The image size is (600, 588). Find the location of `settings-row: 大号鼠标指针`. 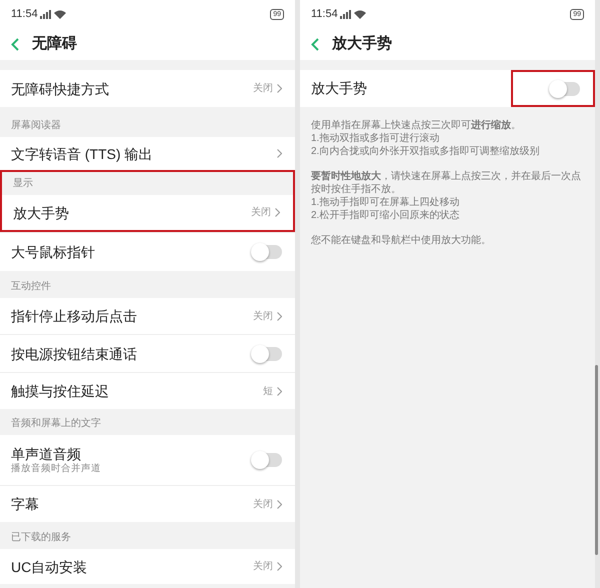

settings-row: 大号鼠标指针 is located at coordinates (147, 252).